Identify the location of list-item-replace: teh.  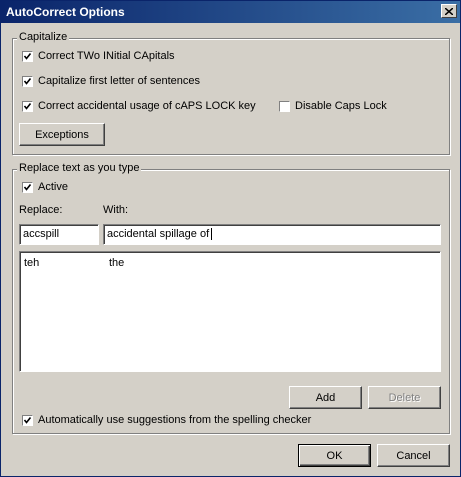
(32, 263).